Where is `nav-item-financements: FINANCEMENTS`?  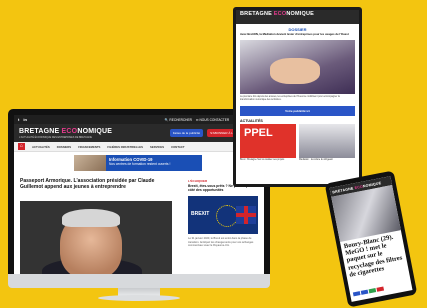
nav-item-financements: FINANCEMENTS is located at coordinates (89, 147).